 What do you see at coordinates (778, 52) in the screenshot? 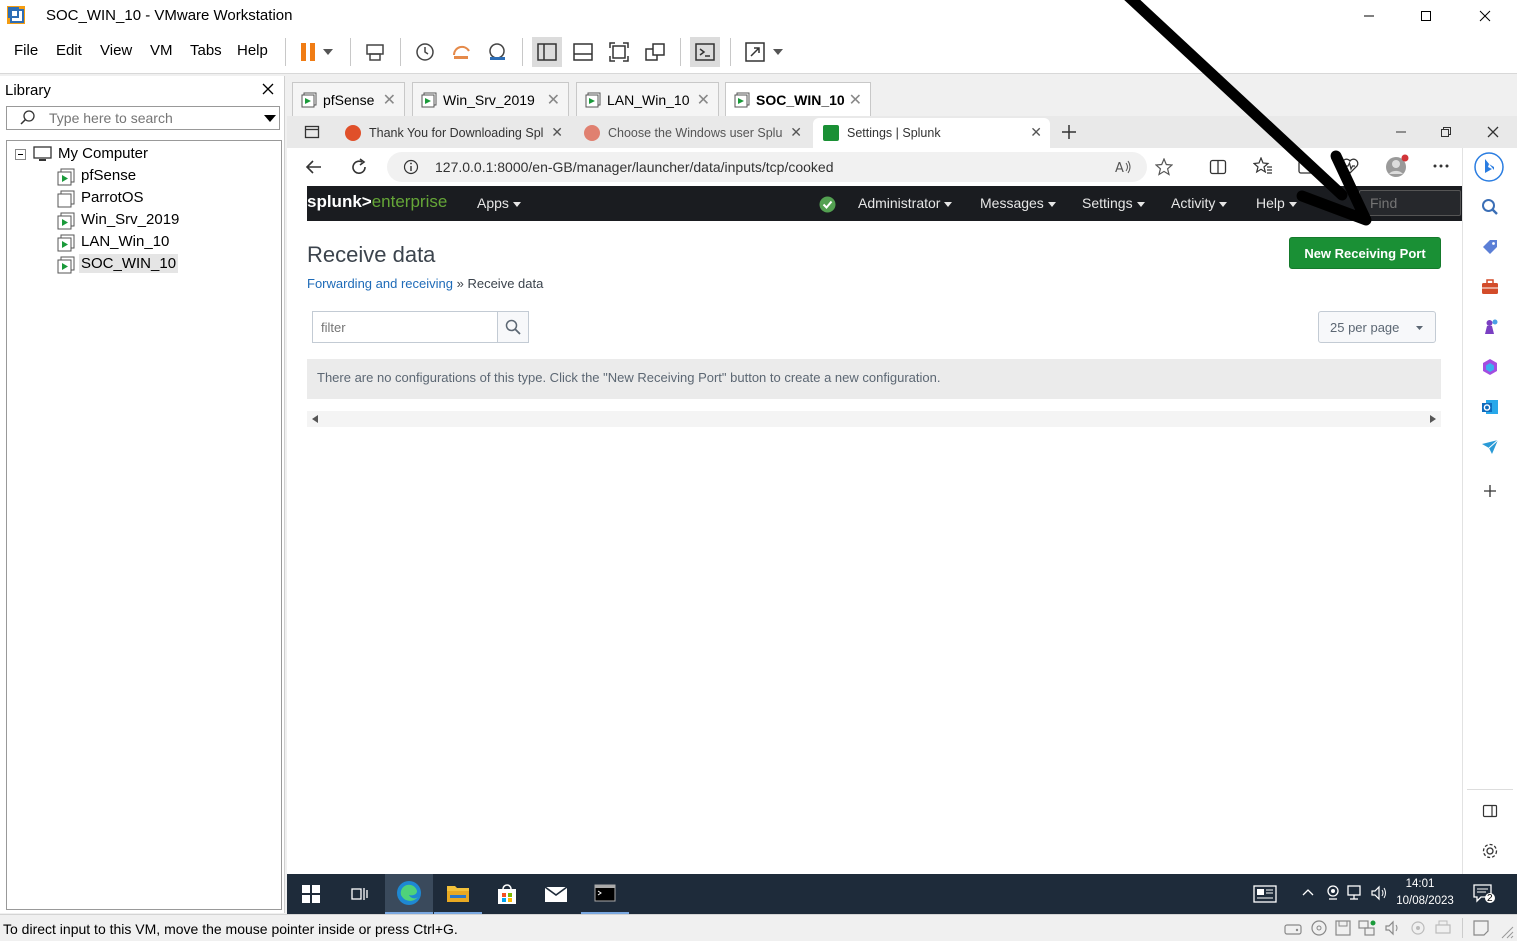
I see `stretch-dropdown-icon` at bounding box center [778, 52].